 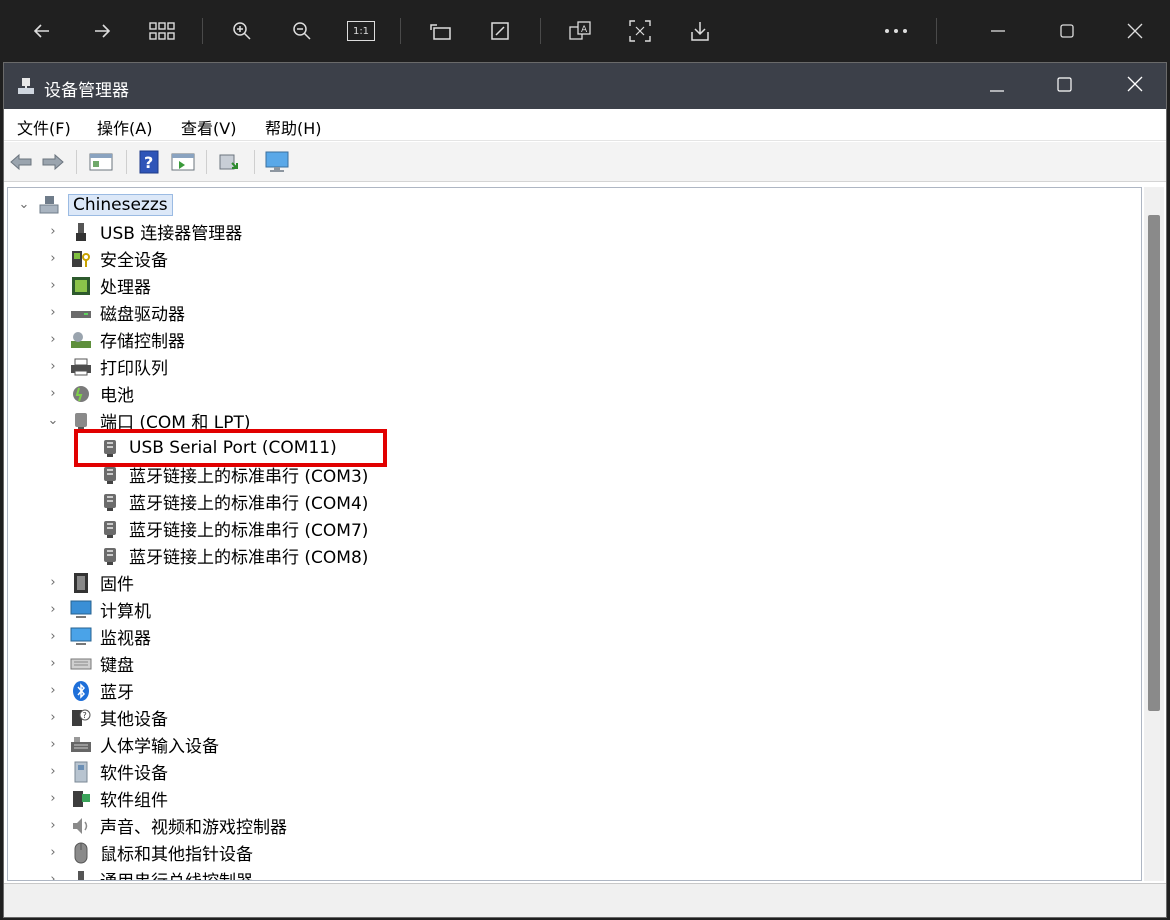 I want to click on maximize-icon, so click(x=1067, y=31).